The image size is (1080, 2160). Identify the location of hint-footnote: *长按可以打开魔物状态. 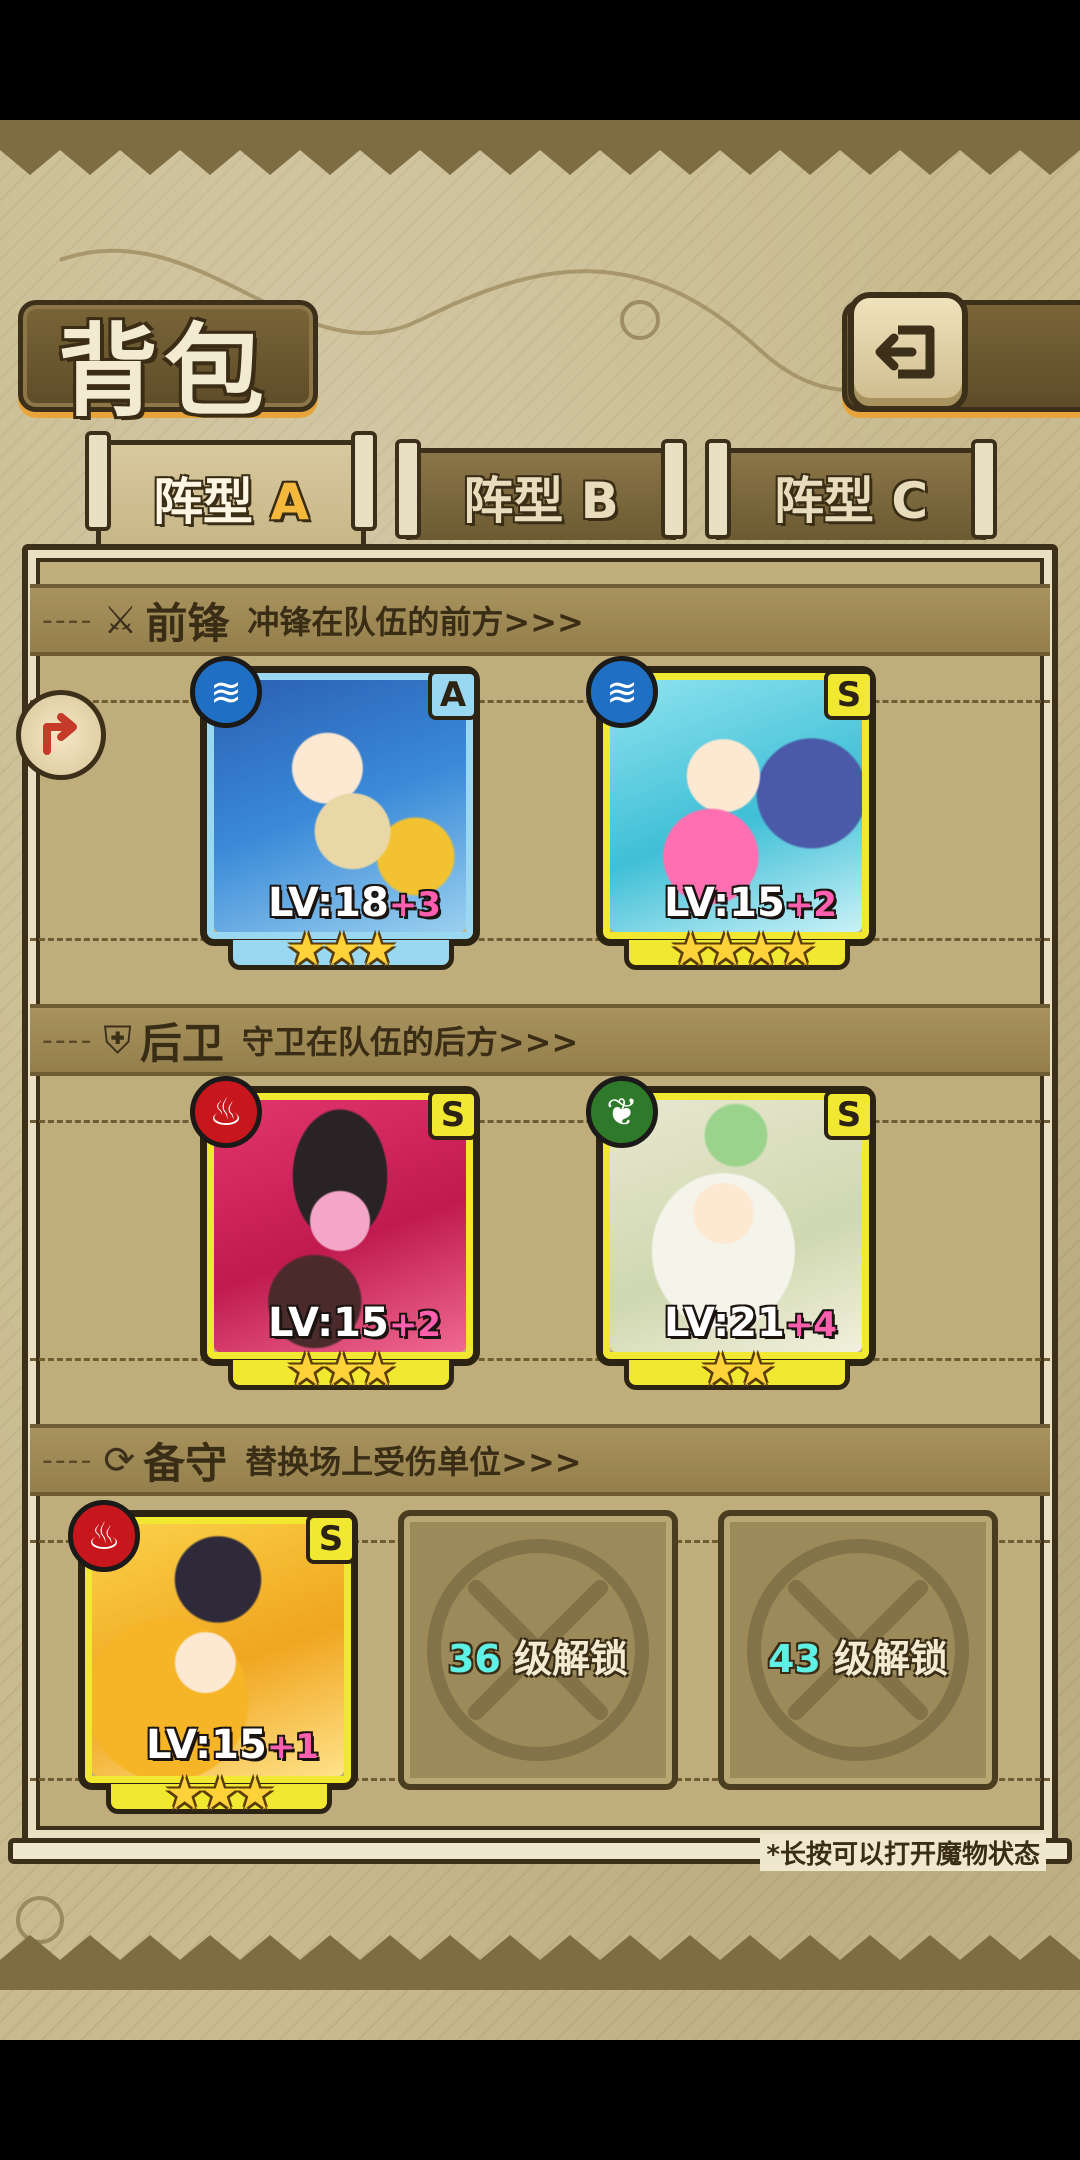
(903, 1852).